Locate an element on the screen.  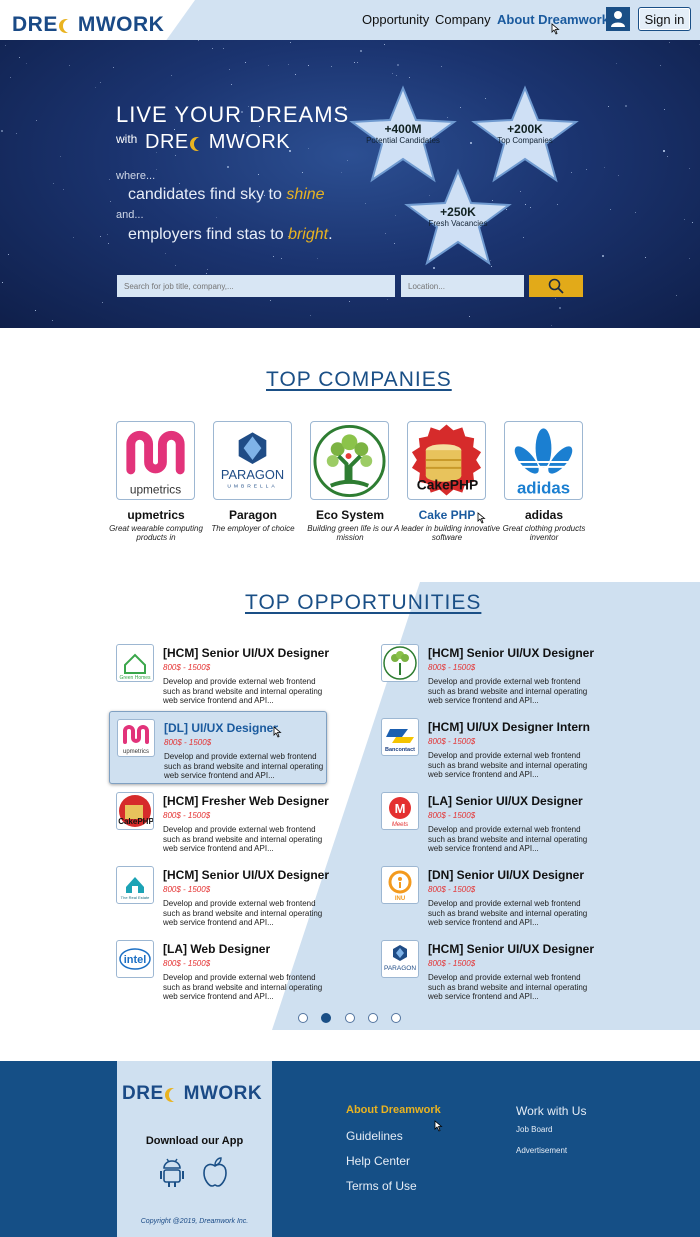
hero-logo: DRE MWORK is located at coordinates (217, 142).